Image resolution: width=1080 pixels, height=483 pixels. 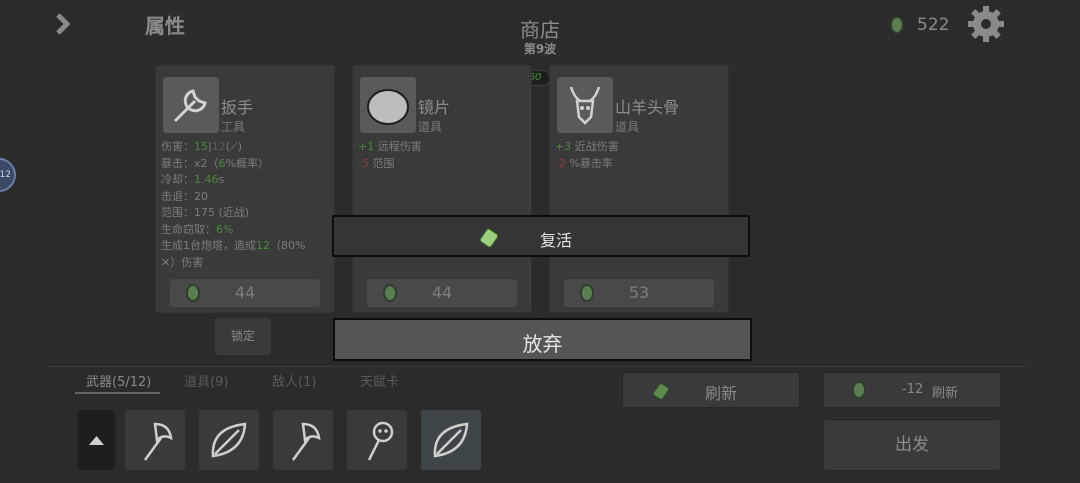 What do you see at coordinates (538, 366) in the screenshot?
I see `divider` at bounding box center [538, 366].